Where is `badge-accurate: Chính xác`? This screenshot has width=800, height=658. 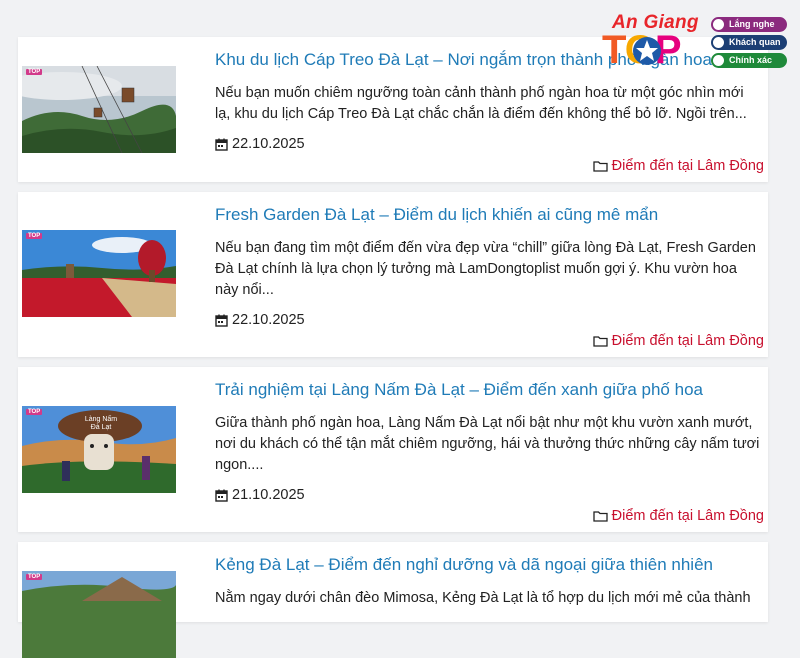
badge-accurate: Chính xác is located at coordinates (749, 60).